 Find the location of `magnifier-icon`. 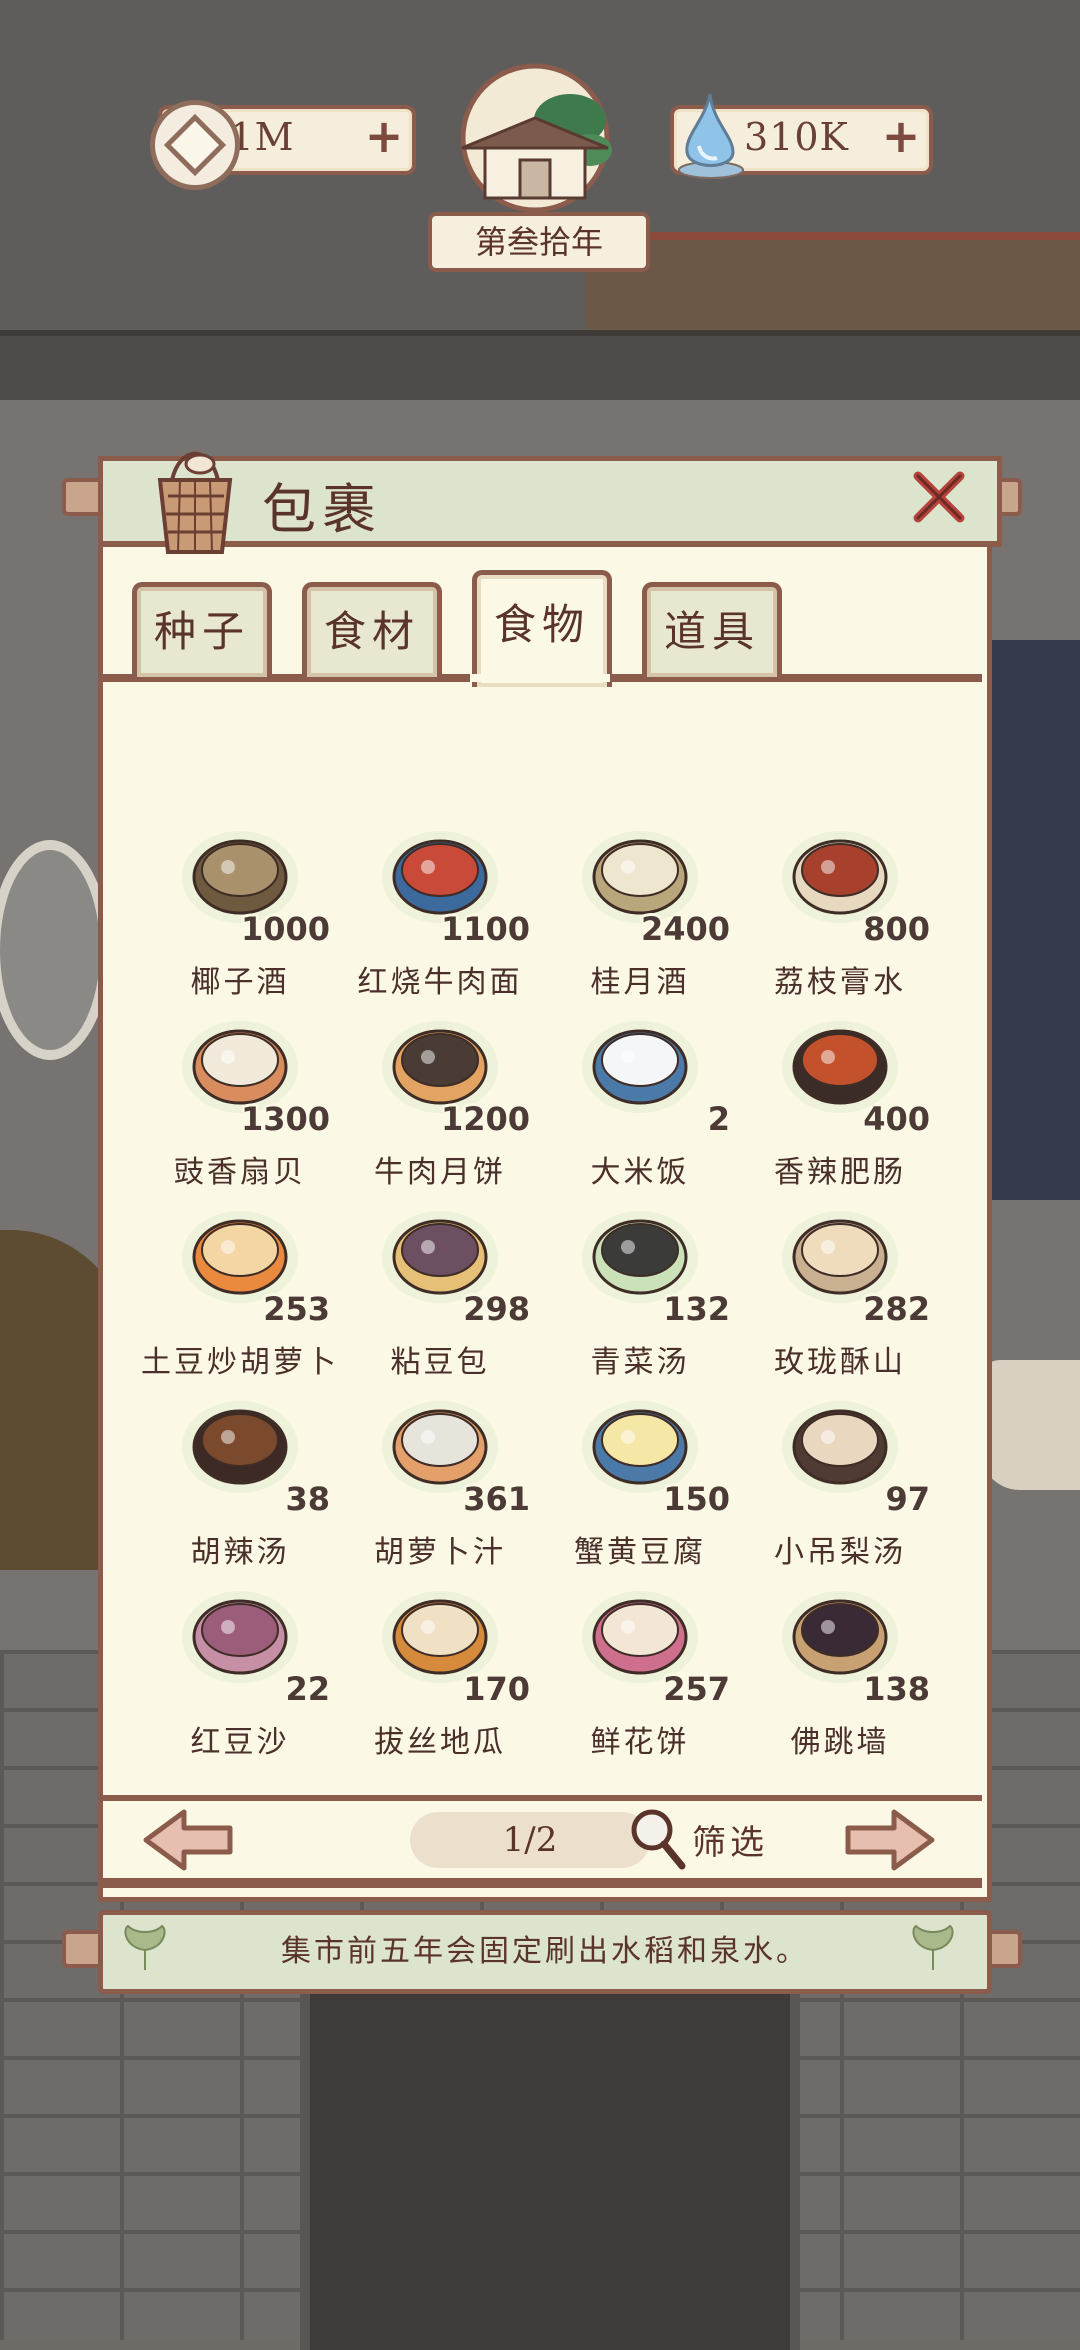

magnifier-icon is located at coordinates (658, 1839).